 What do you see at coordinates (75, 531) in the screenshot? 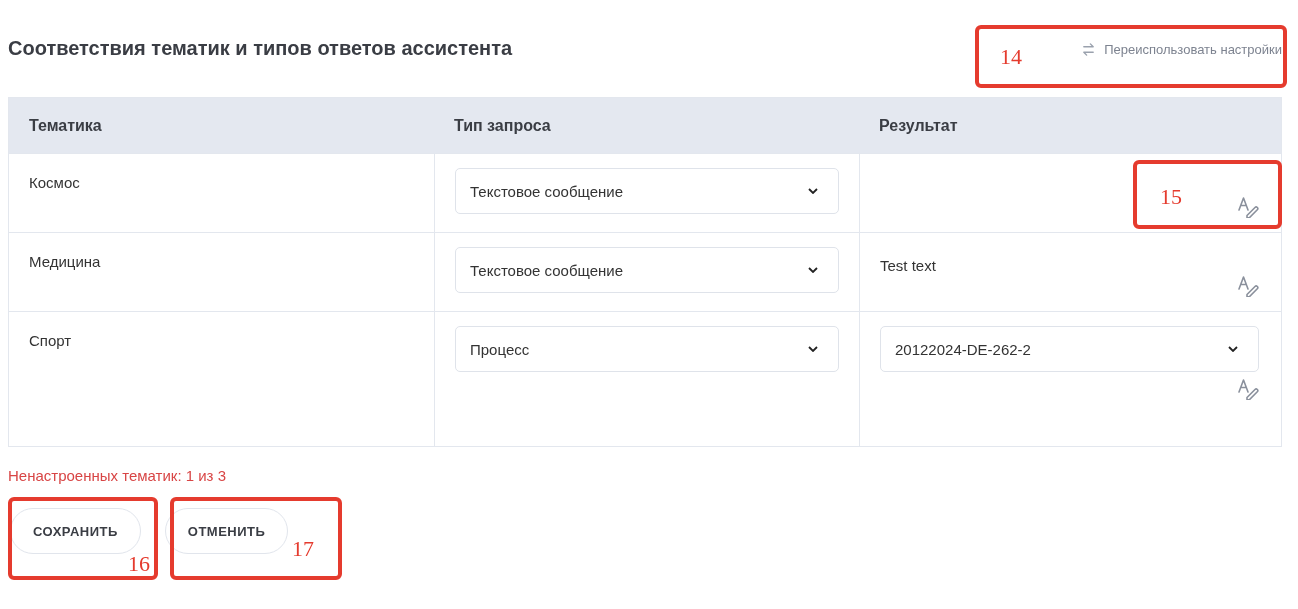
I see `save-button: СОХРАНИТЬ` at bounding box center [75, 531].